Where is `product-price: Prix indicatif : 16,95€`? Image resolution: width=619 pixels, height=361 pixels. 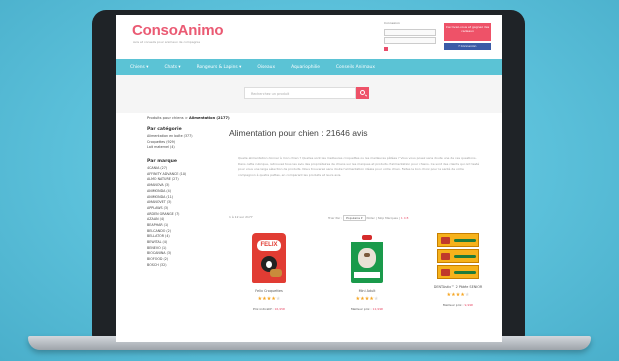
product-price: Prix indicatif : 16,95€ is located at coordinates (269, 309).